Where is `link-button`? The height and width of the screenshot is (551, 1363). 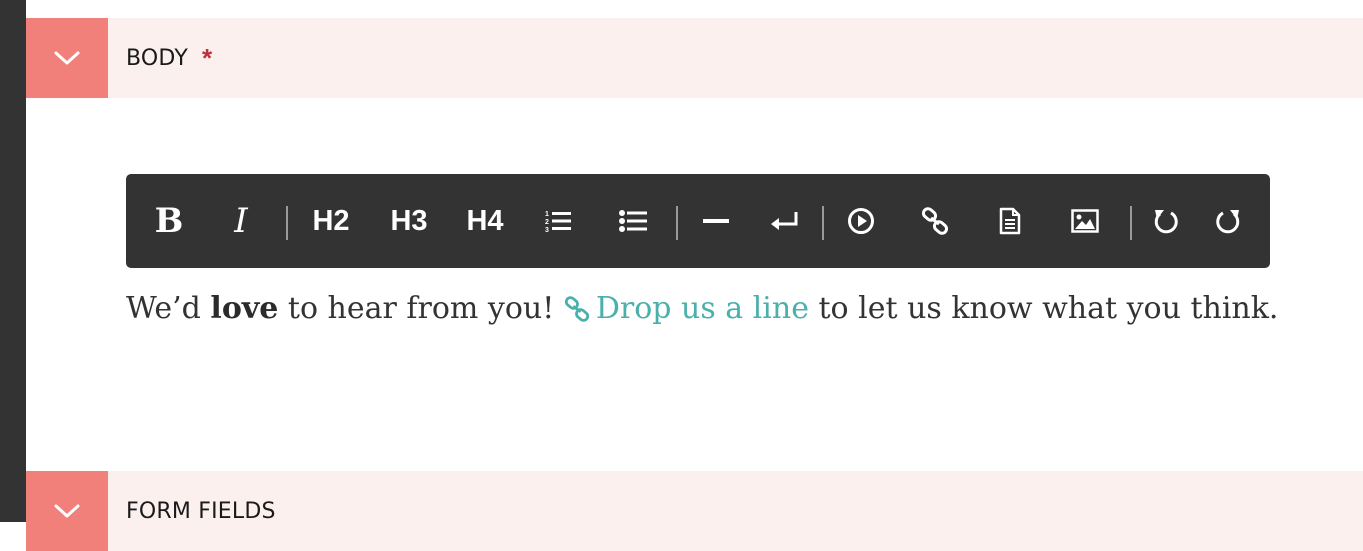
link-button is located at coordinates (935, 221).